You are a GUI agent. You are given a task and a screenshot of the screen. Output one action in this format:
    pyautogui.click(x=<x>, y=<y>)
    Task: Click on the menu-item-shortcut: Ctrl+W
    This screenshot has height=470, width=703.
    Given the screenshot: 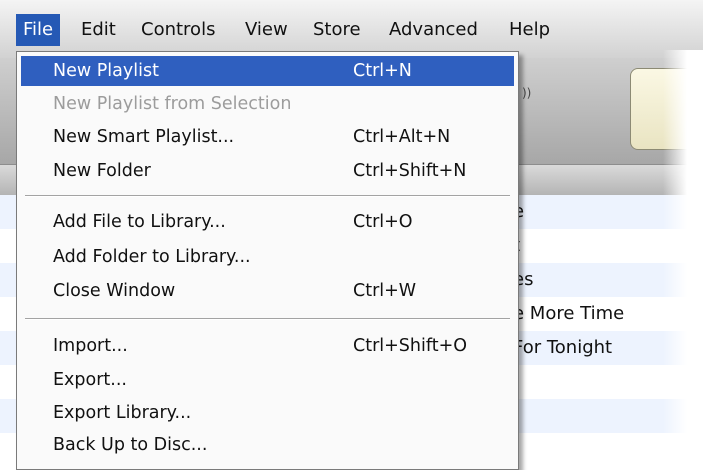 What is the action you would take?
    pyautogui.click(x=385, y=291)
    